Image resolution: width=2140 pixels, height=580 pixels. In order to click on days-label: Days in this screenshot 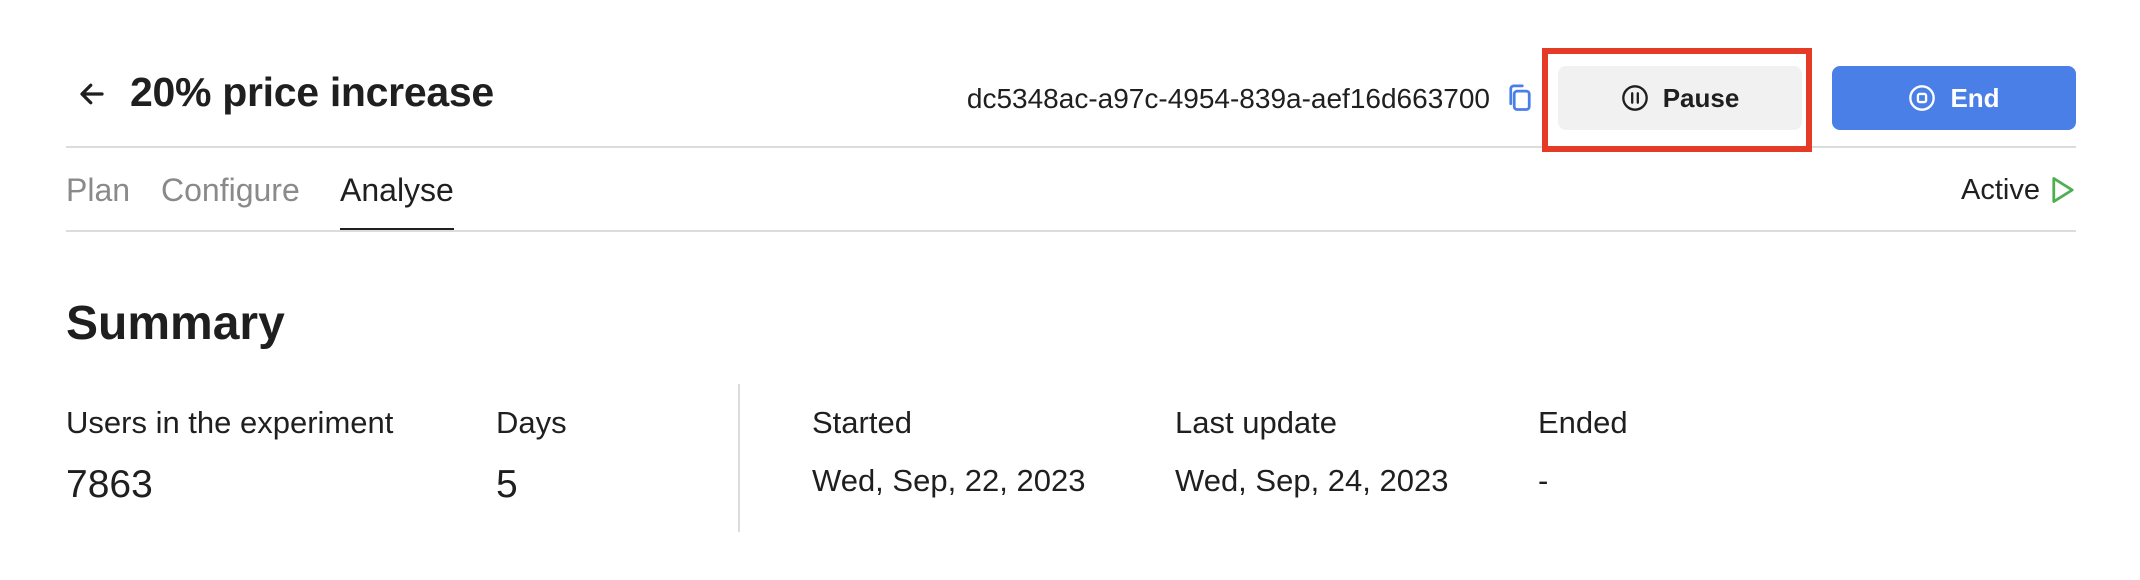, I will do `click(531, 422)`.